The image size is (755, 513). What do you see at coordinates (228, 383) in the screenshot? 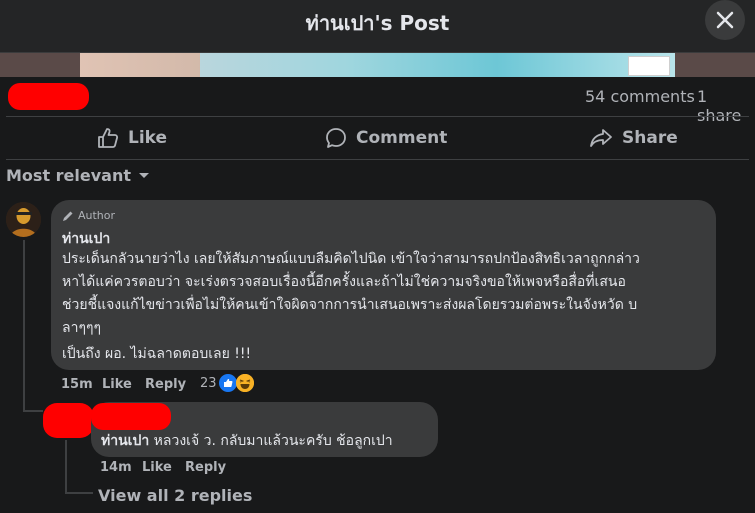
I see `like-reaction-icon` at bounding box center [228, 383].